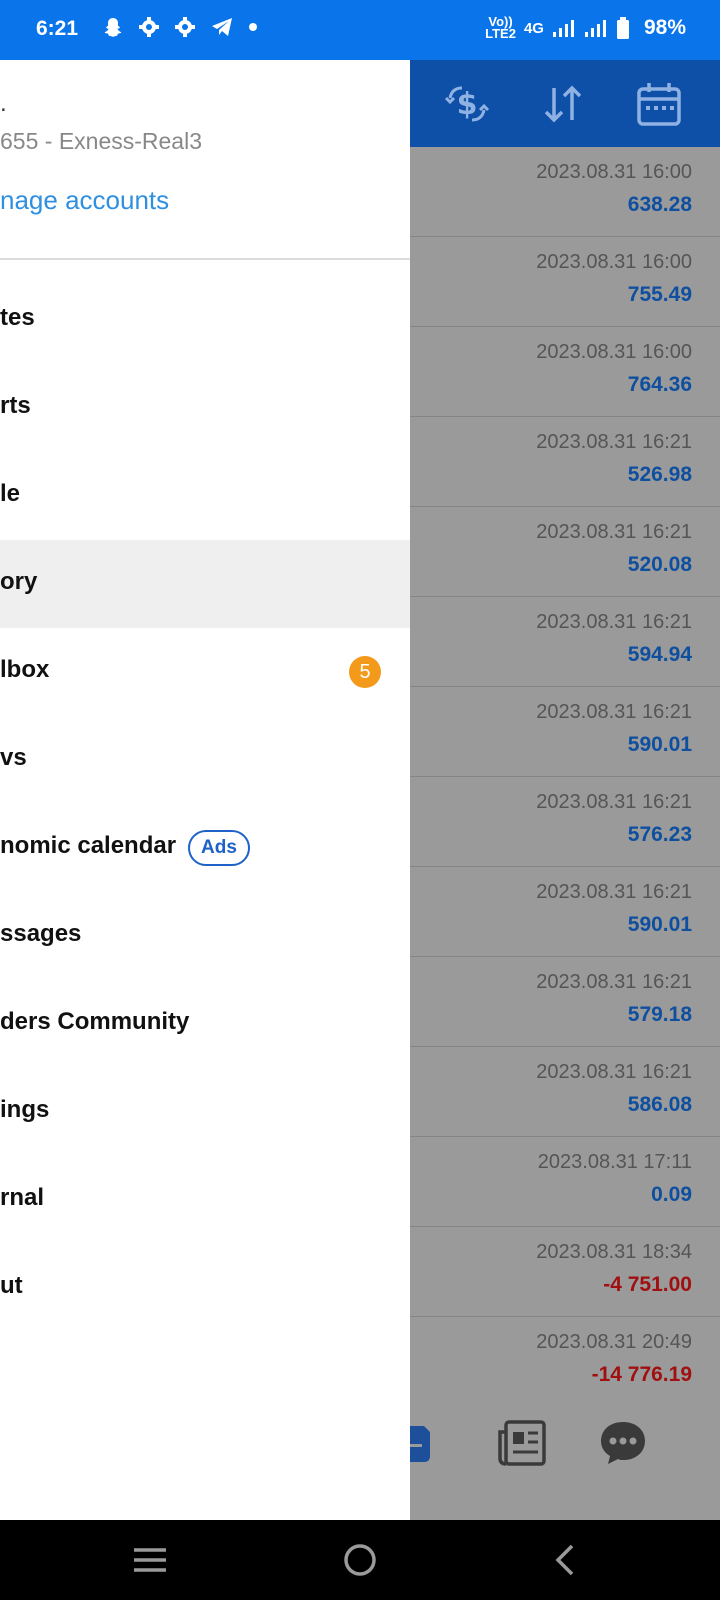  Describe the element at coordinates (253, 27) in the screenshot. I see `dot-icon` at that location.